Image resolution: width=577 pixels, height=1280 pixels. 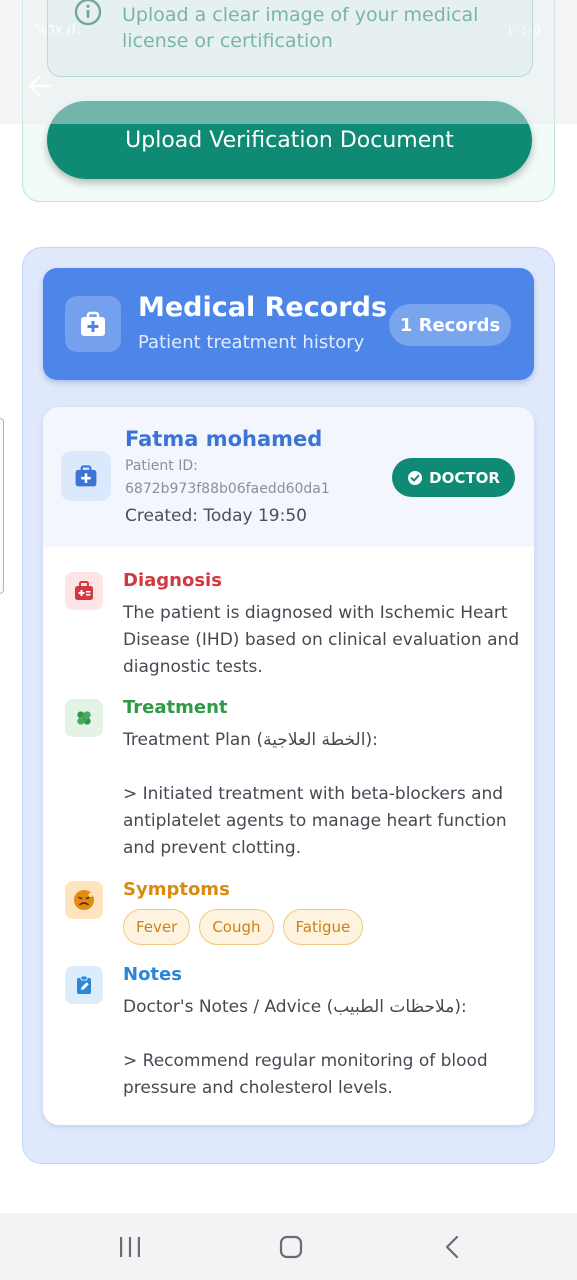 What do you see at coordinates (289, 140) in the screenshot?
I see `upload-verification-button: Upload Verification Document` at bounding box center [289, 140].